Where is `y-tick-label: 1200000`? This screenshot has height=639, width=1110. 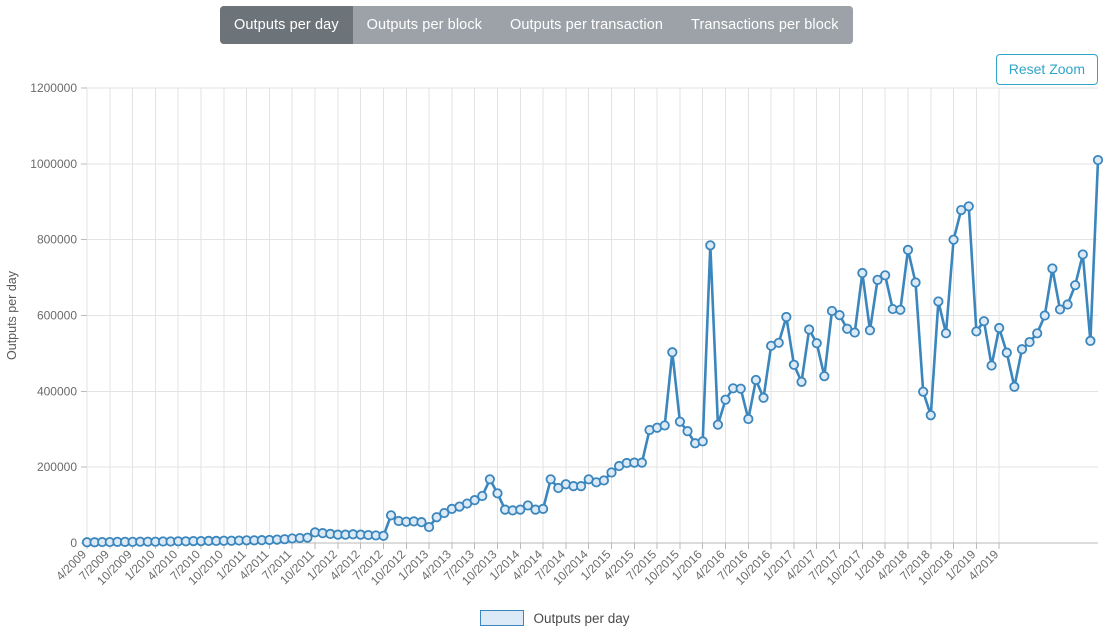
y-tick-label: 1200000 is located at coordinates (53, 88).